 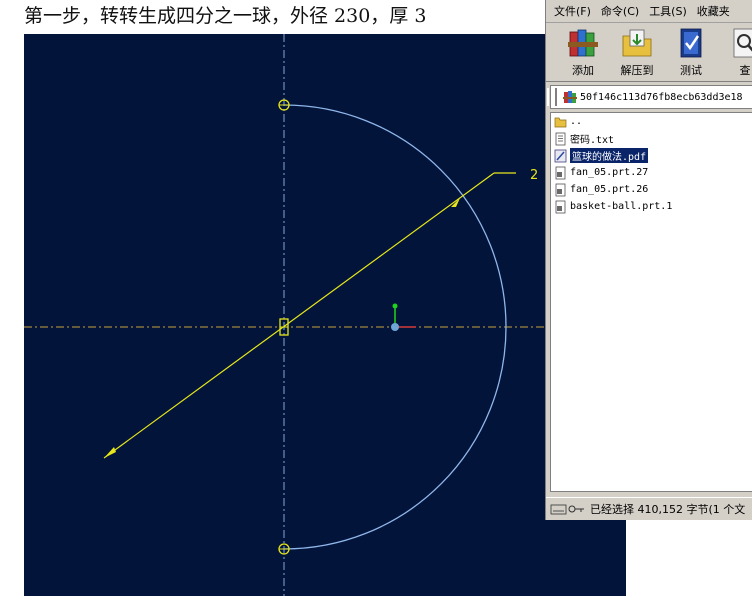 What do you see at coordinates (395, 327) in the screenshot?
I see `triad-origin` at bounding box center [395, 327].